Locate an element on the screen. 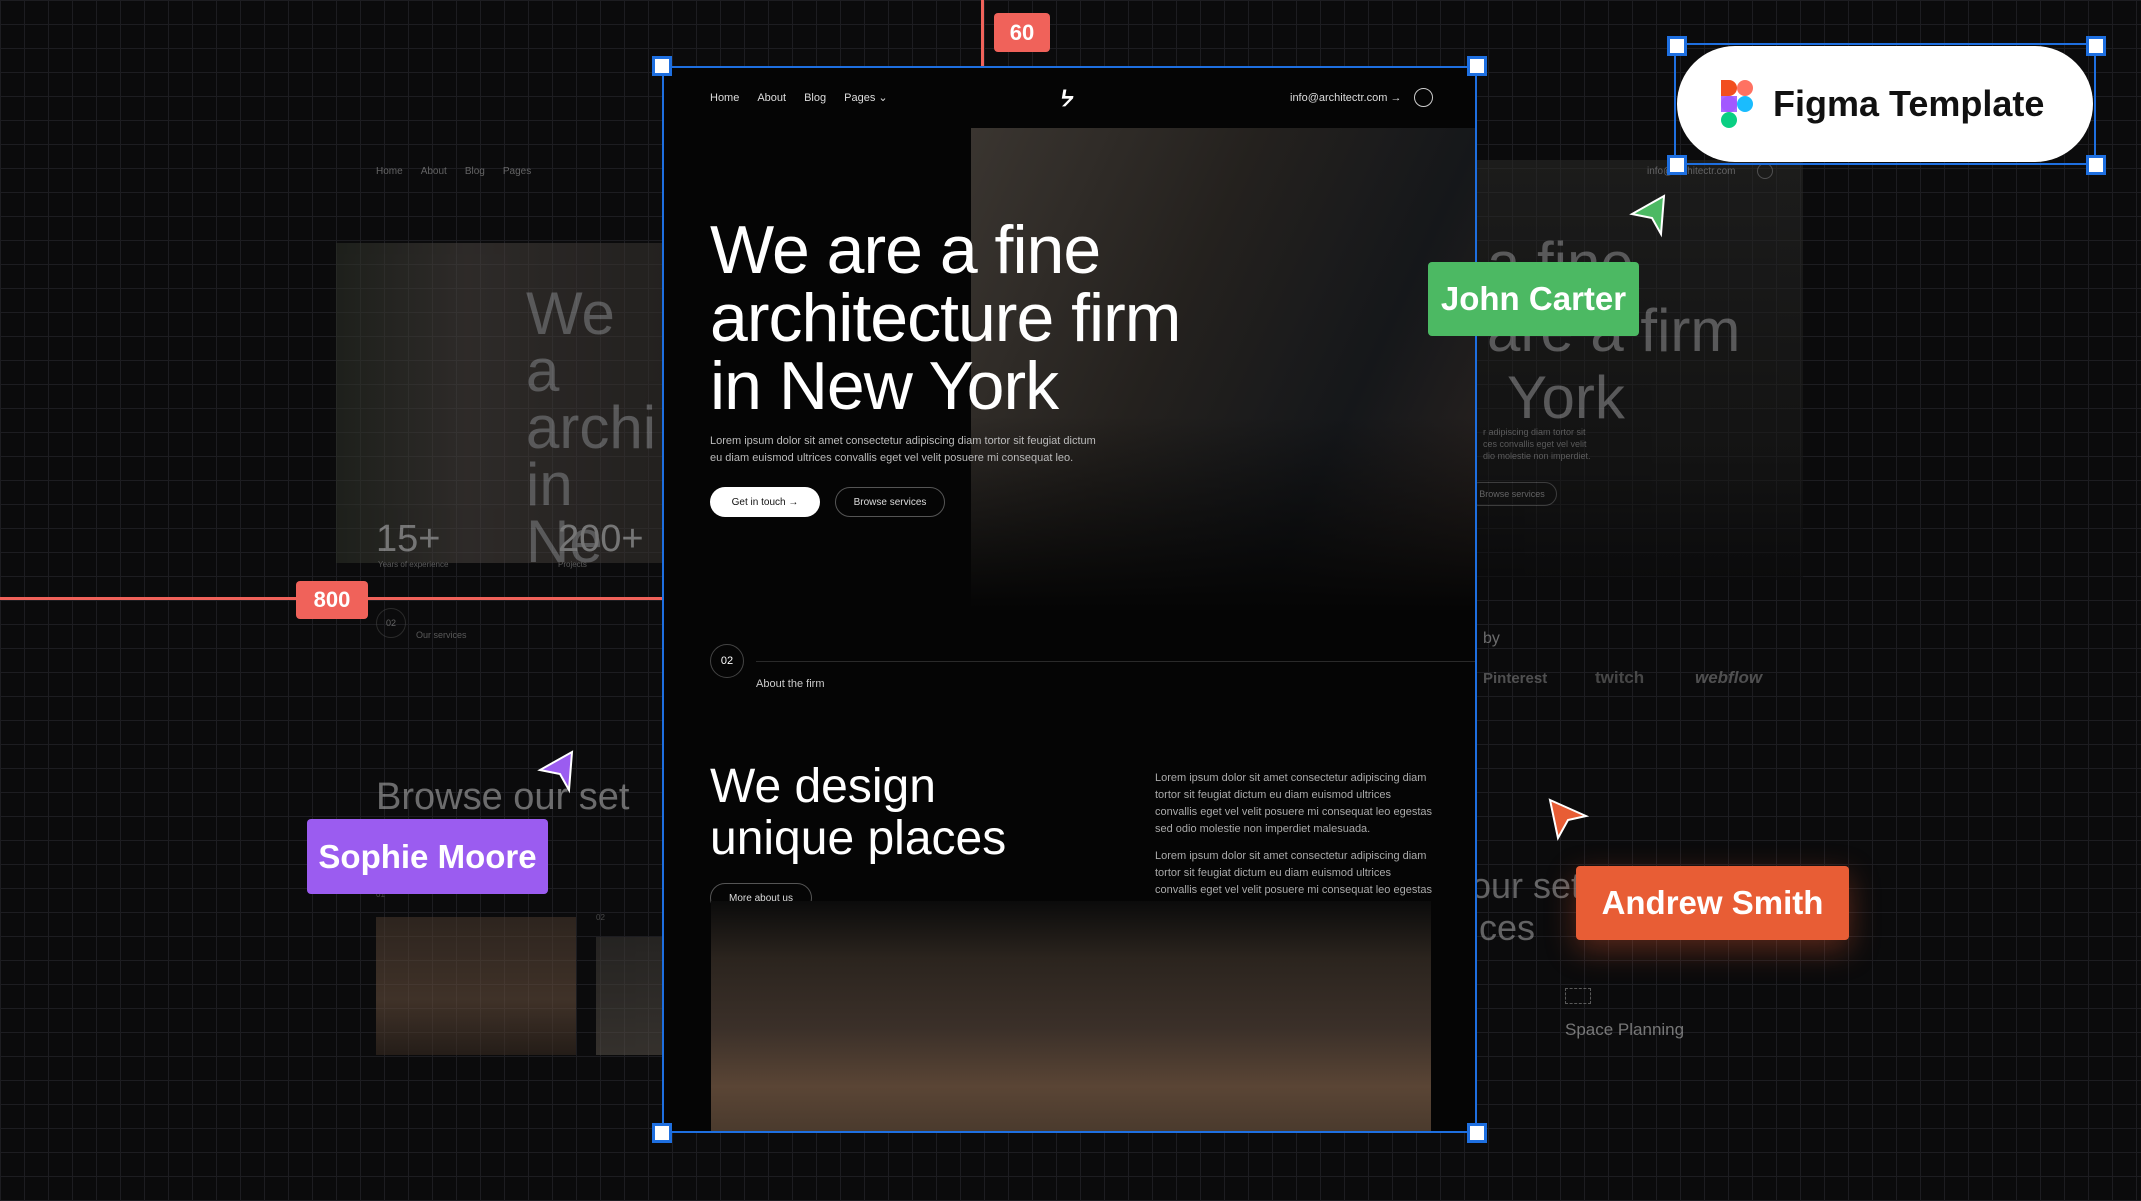 The image size is (2141, 1201). email-link: info@architectr.com → is located at coordinates (1345, 98).